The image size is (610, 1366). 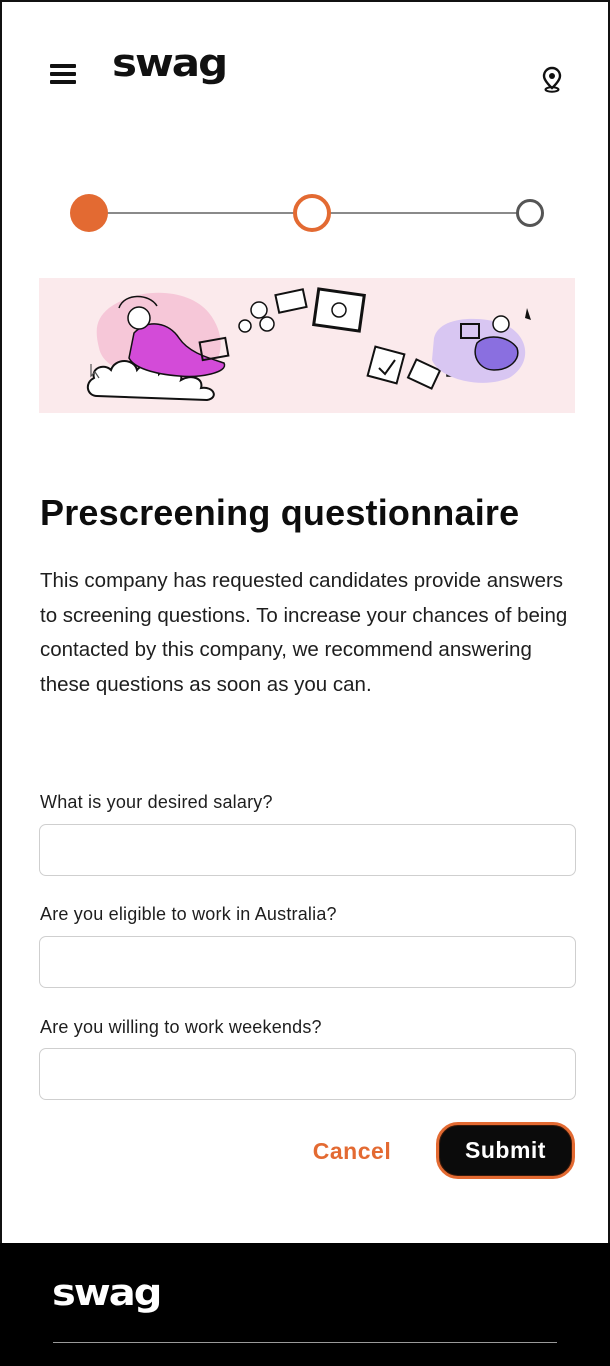 I want to click on question-label-salary: What is your desired salary?, so click(x=156, y=802).